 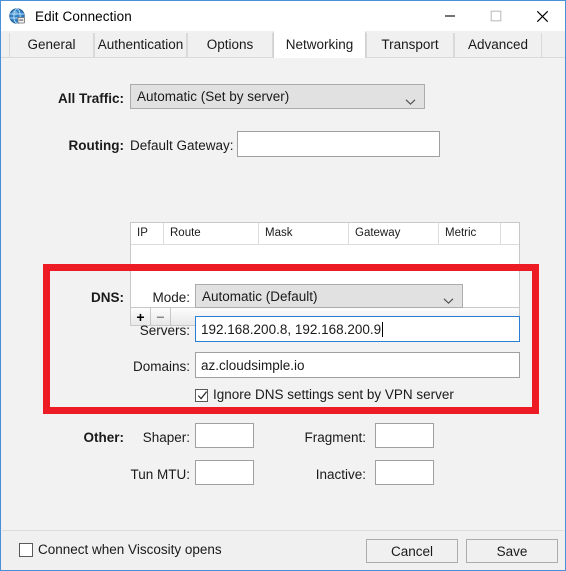 I want to click on checkmark-icon, so click(x=202, y=395).